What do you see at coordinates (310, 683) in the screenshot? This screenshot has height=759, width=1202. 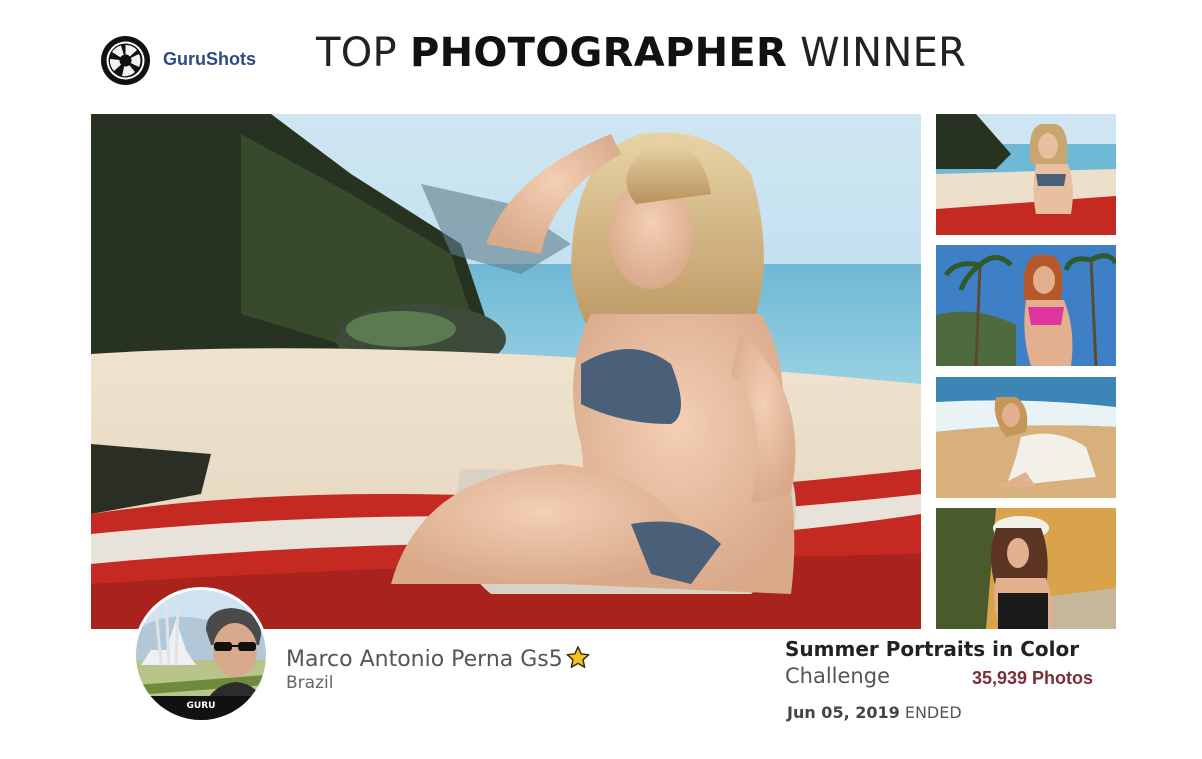 I see `winner-country: Brazil` at bounding box center [310, 683].